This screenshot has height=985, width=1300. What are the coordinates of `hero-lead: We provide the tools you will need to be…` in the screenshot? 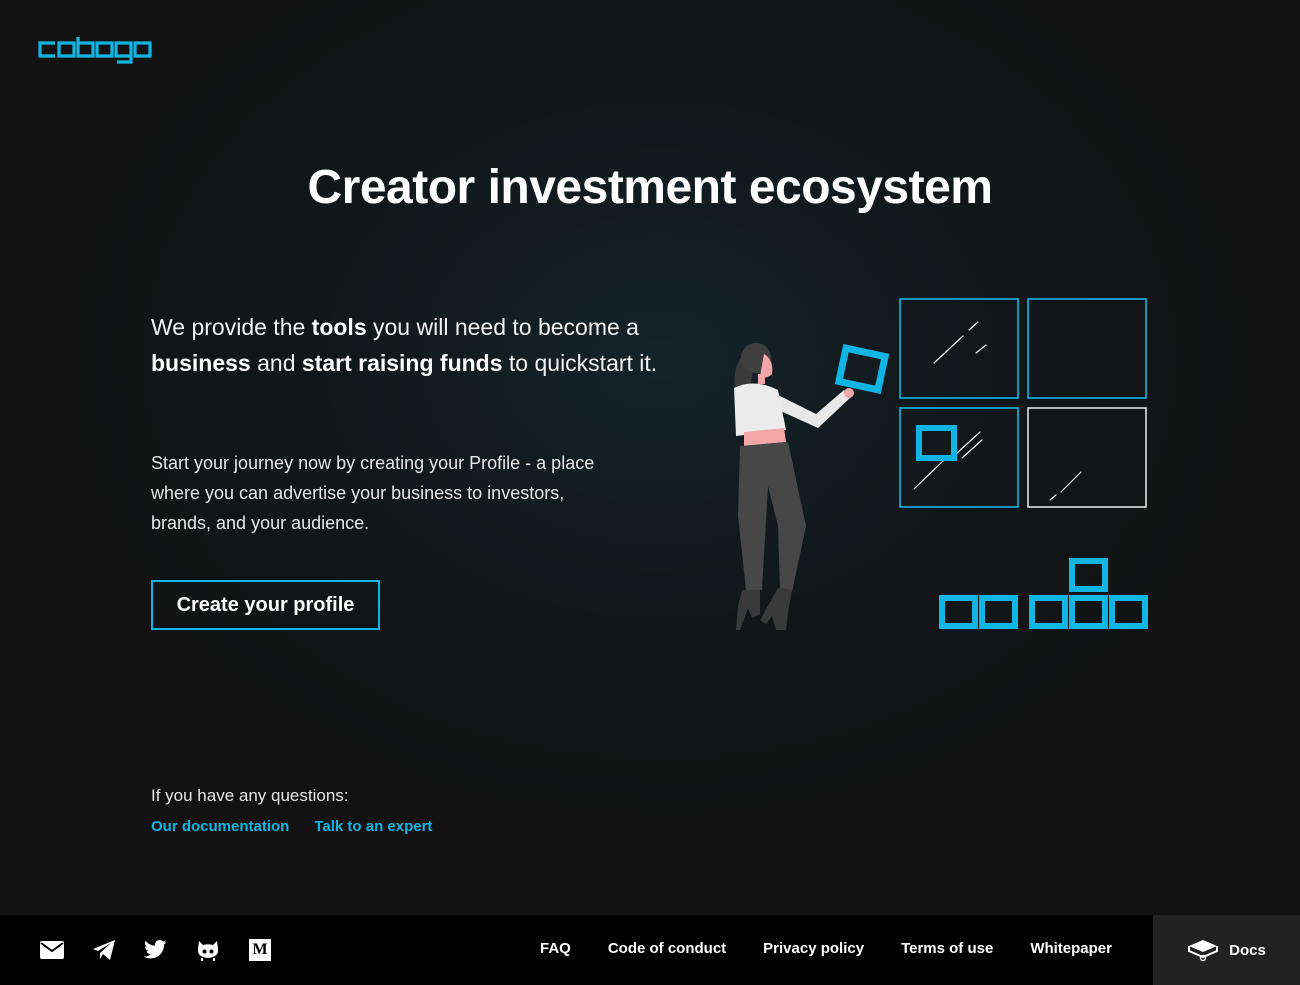 It's located at (411, 345).